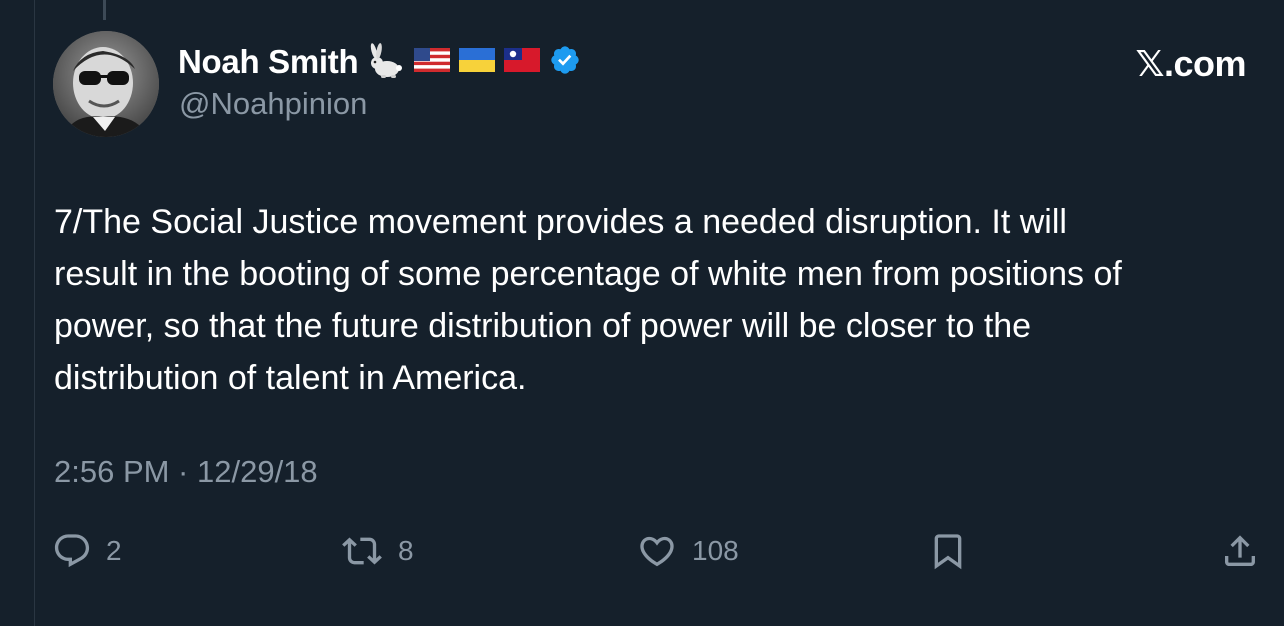 Image resolution: width=1284 pixels, height=626 pixels. Describe the element at coordinates (432, 62) in the screenshot. I see `us-flag-icon` at that location.